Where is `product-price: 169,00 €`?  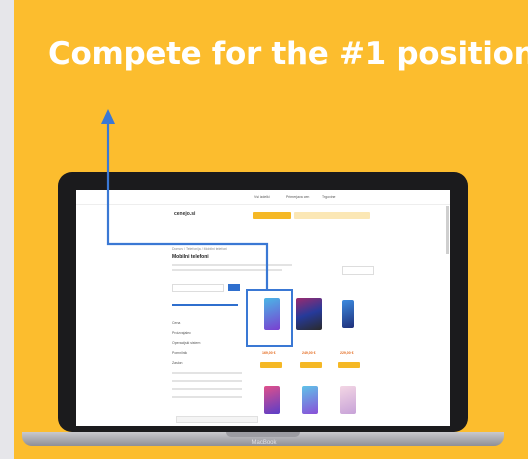
product-price: 169,00 € is located at coordinates (269, 353).